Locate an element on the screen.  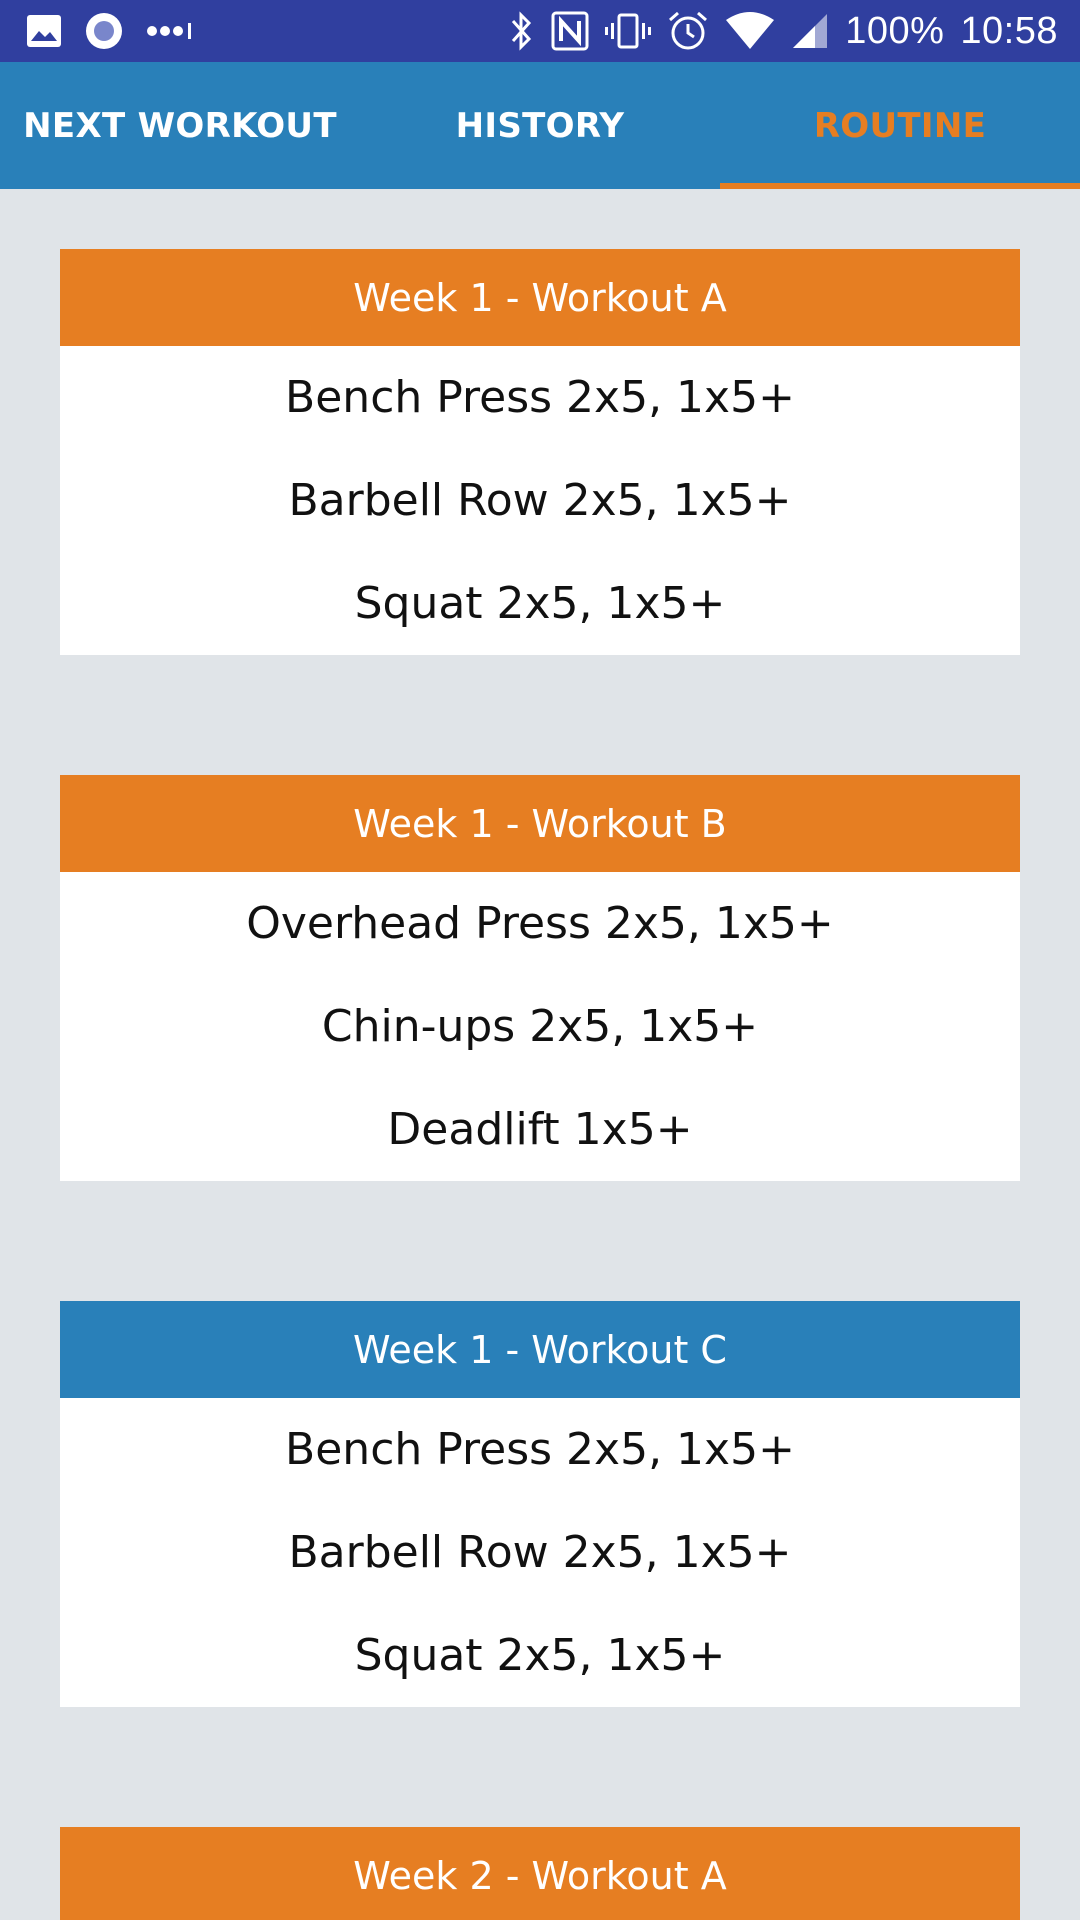
workout-card: Week 2 - Workout A is located at coordinates (540, 1873).